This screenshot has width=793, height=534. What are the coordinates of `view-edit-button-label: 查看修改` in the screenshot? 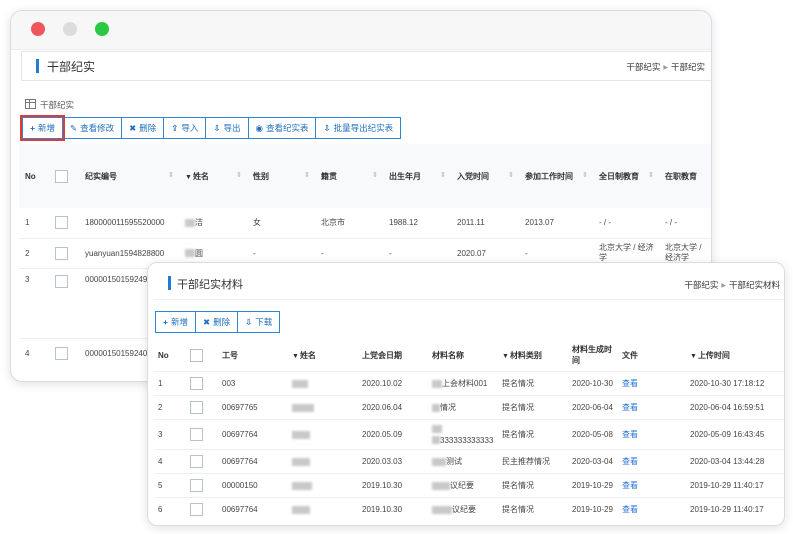 It's located at (97, 128).